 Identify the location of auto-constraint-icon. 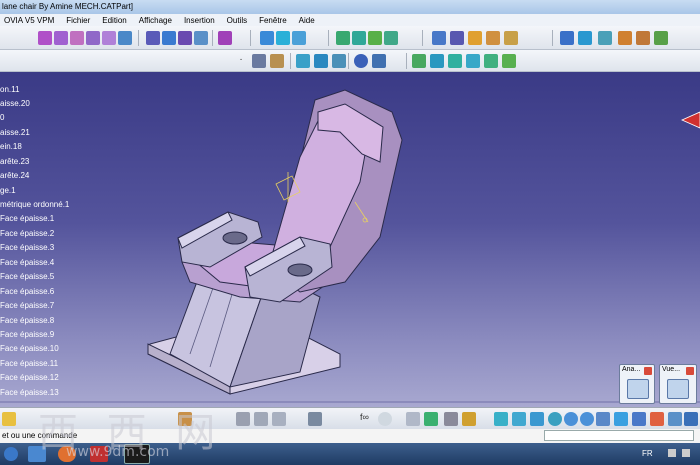
(339, 61).